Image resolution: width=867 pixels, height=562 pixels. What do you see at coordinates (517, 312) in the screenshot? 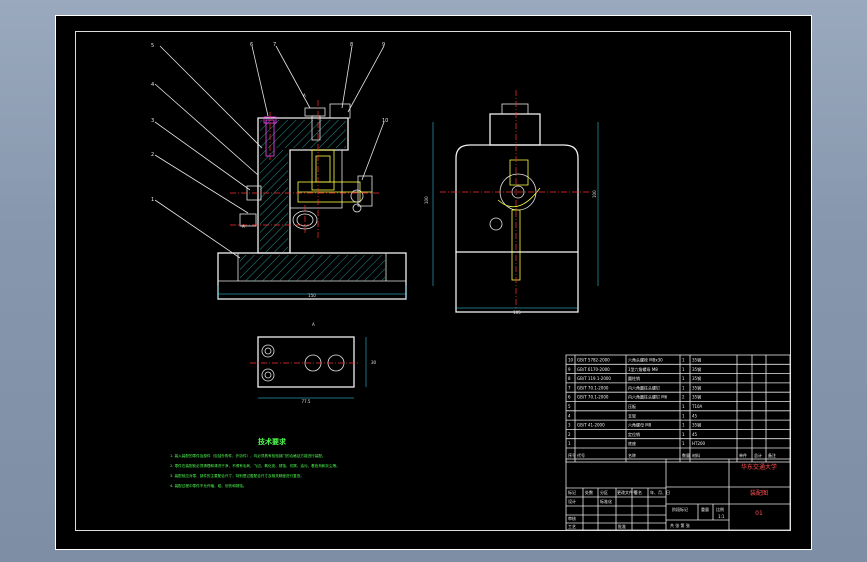
I see `dim-side-width: 105` at bounding box center [517, 312].